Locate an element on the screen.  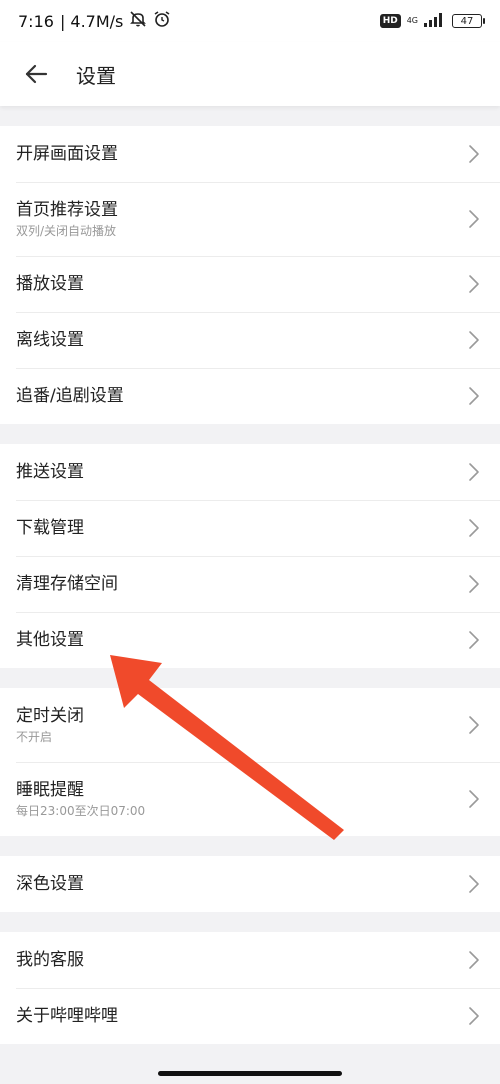
signal-icon is located at coordinates (435, 21).